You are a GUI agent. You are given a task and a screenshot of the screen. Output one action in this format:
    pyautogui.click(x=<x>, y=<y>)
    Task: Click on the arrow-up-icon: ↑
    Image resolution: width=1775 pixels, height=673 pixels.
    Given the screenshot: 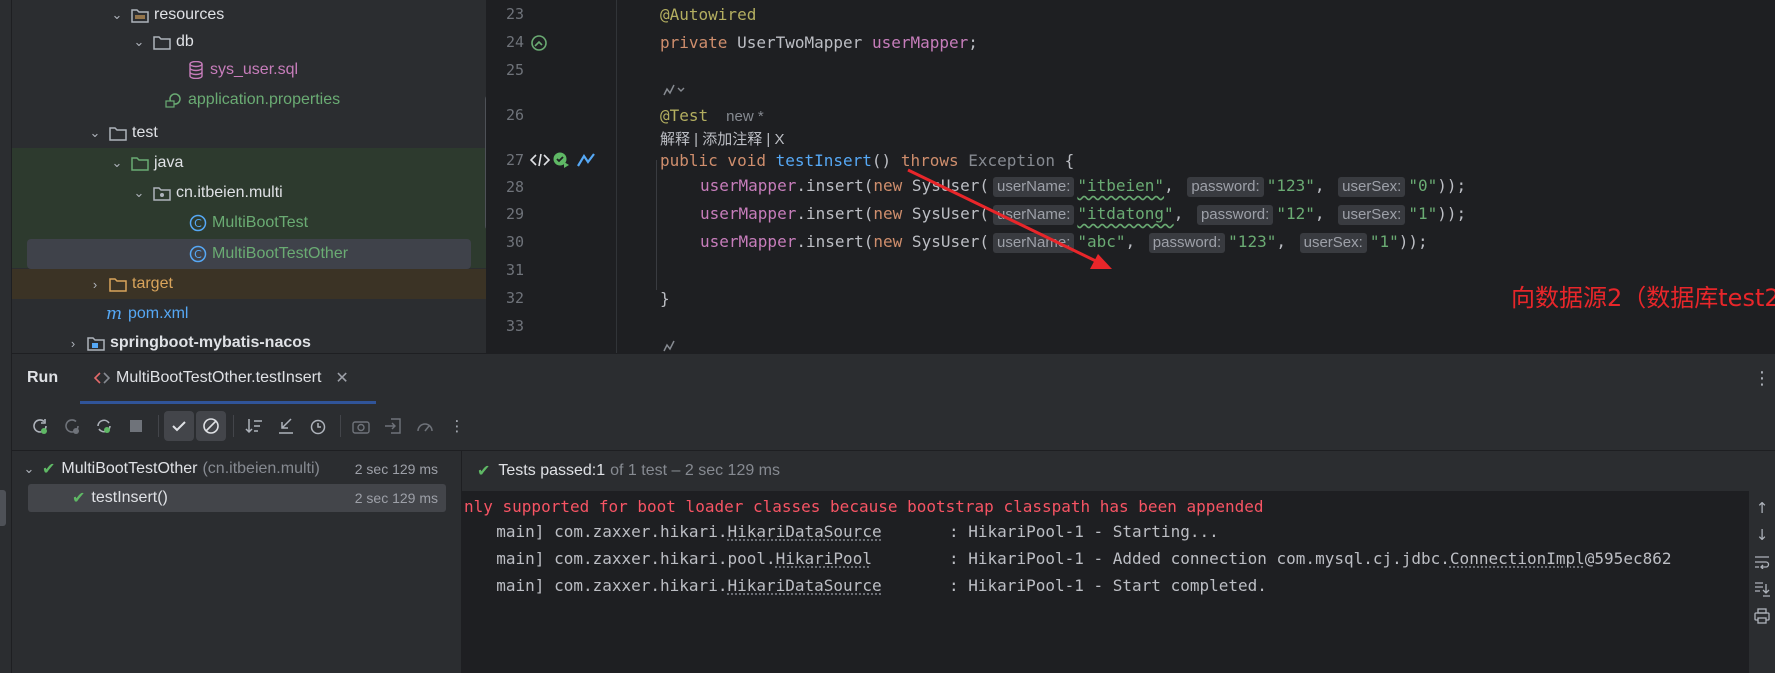 What is the action you would take?
    pyautogui.click(x=1762, y=508)
    